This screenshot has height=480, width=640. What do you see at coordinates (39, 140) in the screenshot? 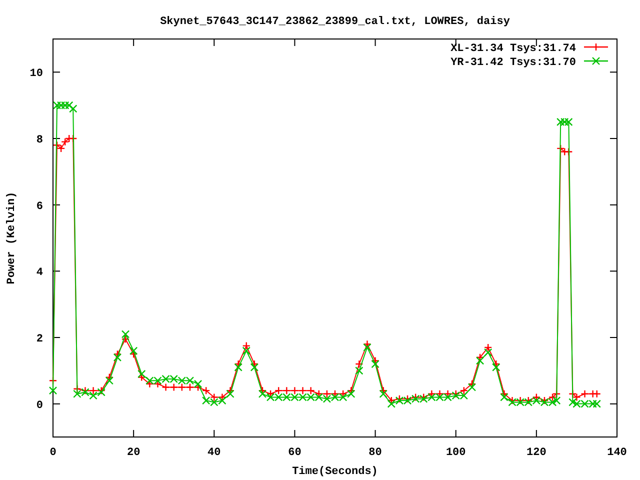
I see `y-tick-label: 8` at bounding box center [39, 140].